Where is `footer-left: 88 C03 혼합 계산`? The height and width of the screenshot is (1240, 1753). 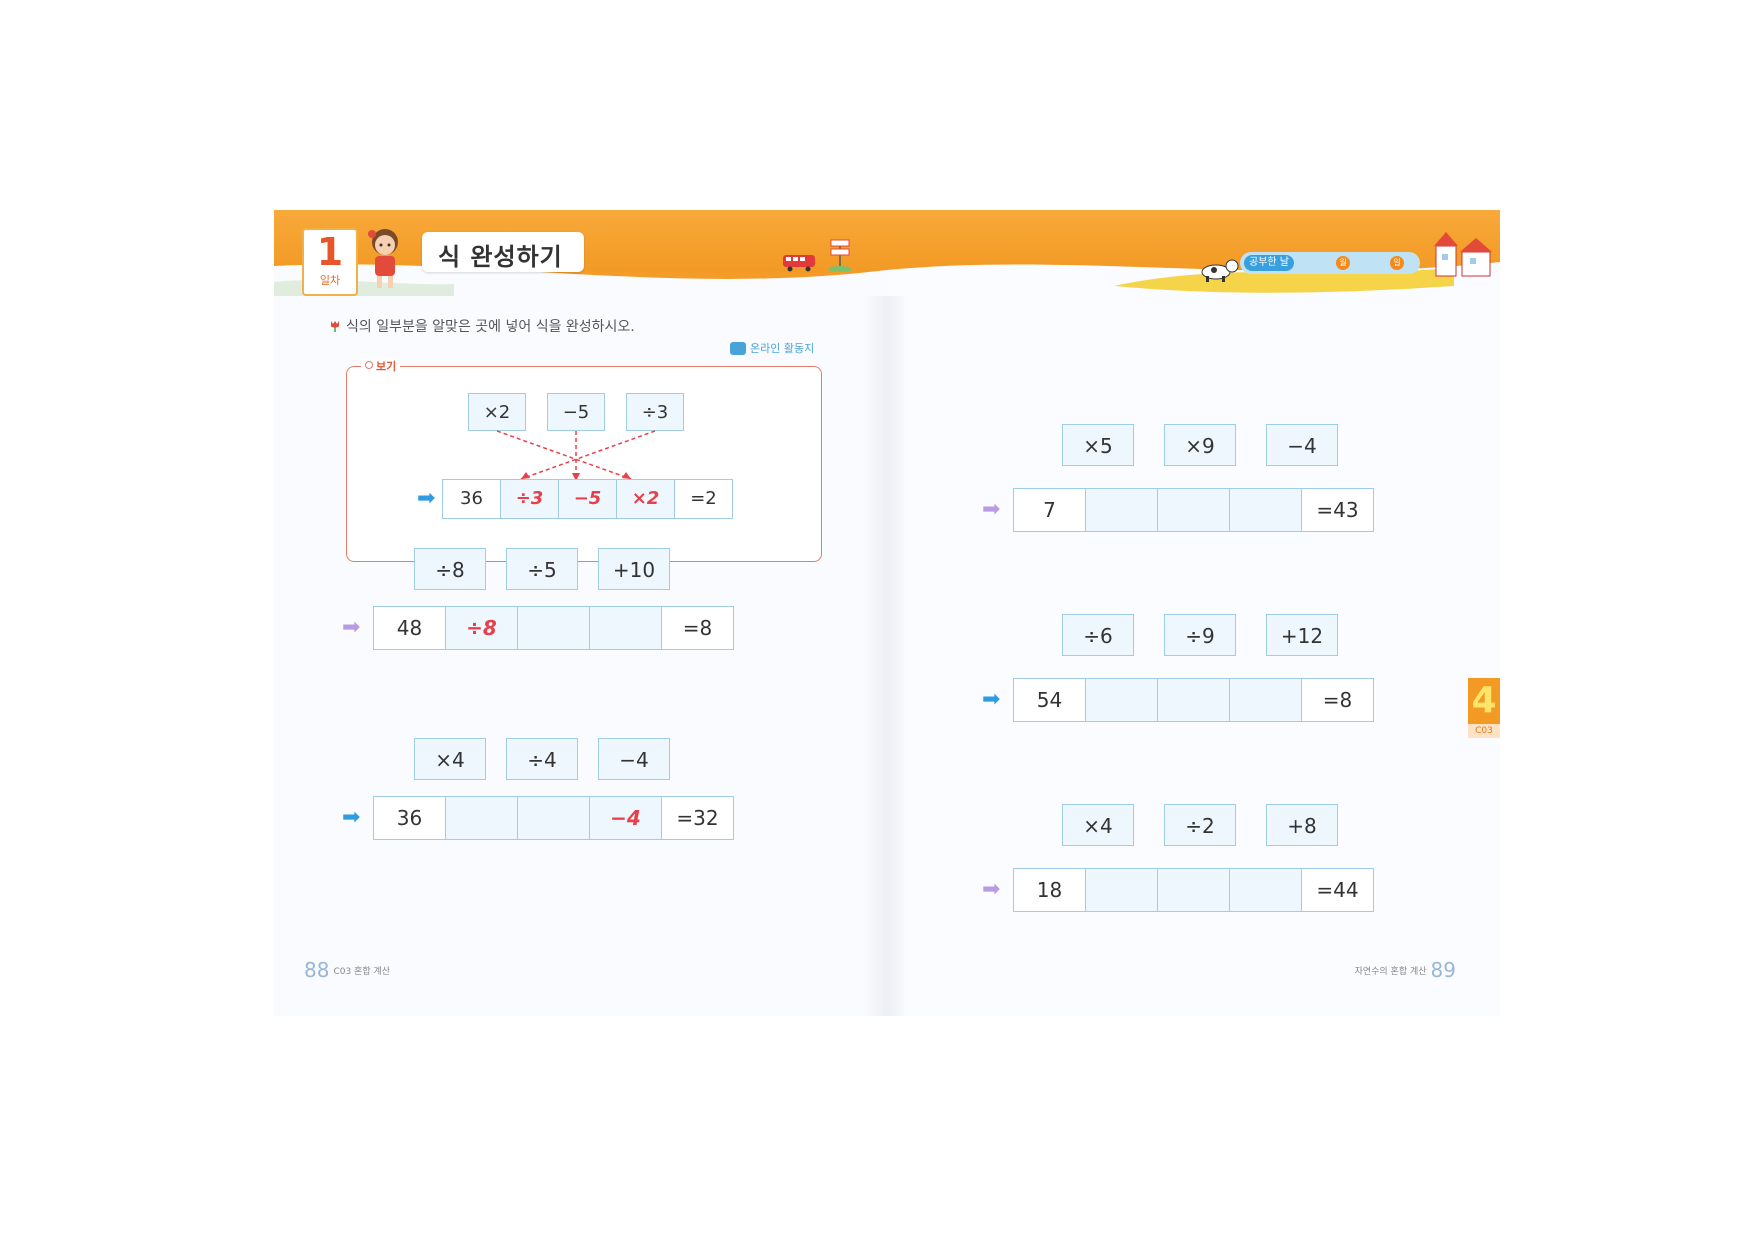
footer-left: 88 C03 혼합 계산 is located at coordinates (347, 970).